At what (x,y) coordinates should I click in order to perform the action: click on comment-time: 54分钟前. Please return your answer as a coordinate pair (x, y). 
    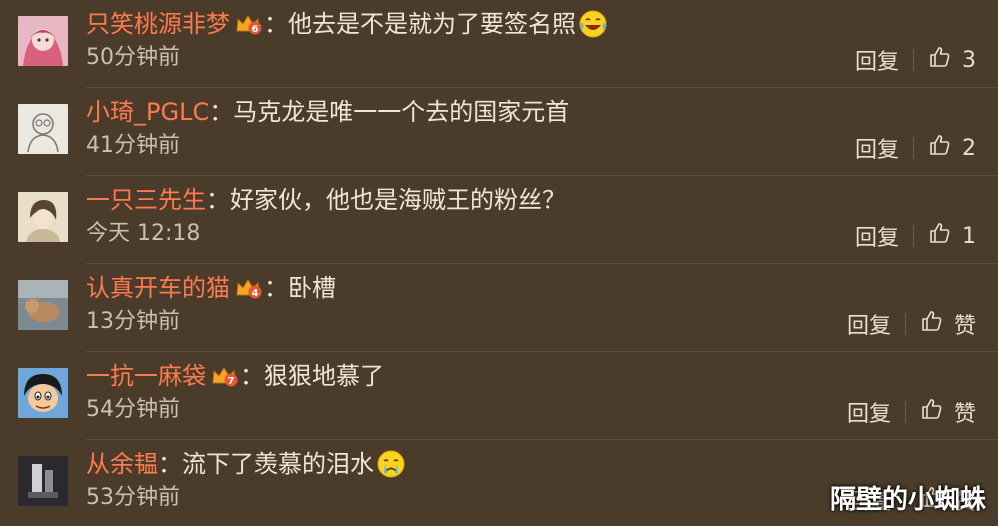
    Looking at the image, I should click on (133, 409).